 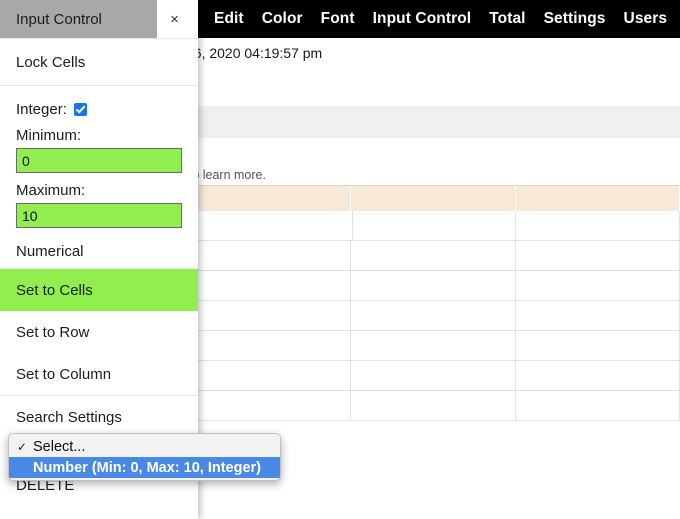 What do you see at coordinates (99, 85) in the screenshot?
I see `divider` at bounding box center [99, 85].